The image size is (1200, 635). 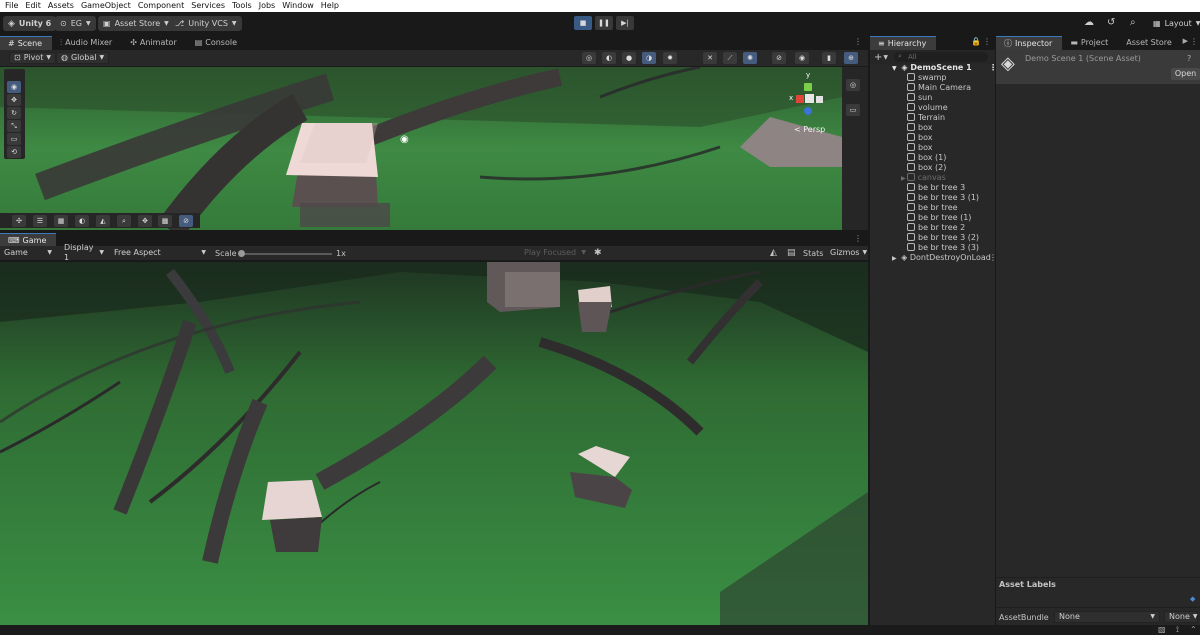 What do you see at coordinates (853, 110) in the screenshot?
I see `camera-preview-icon: ▭` at bounding box center [853, 110].